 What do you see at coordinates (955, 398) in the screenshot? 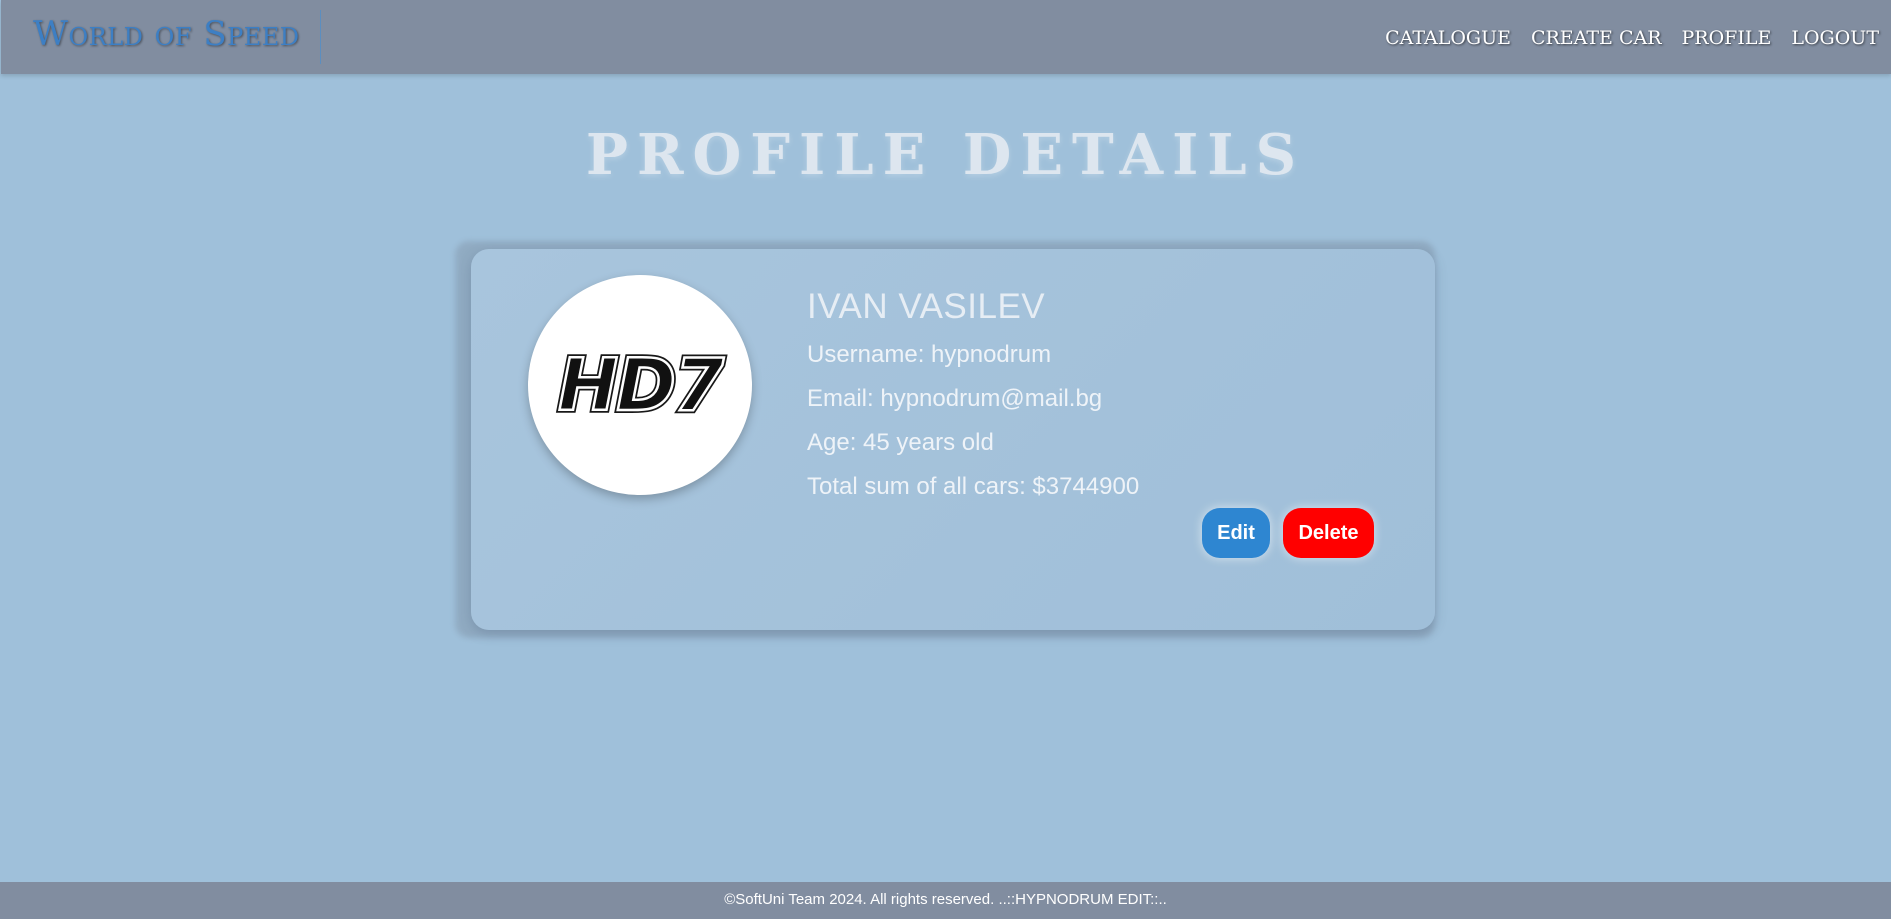
I see `profile-email: Email: hypnodrum@mail.bg` at bounding box center [955, 398].